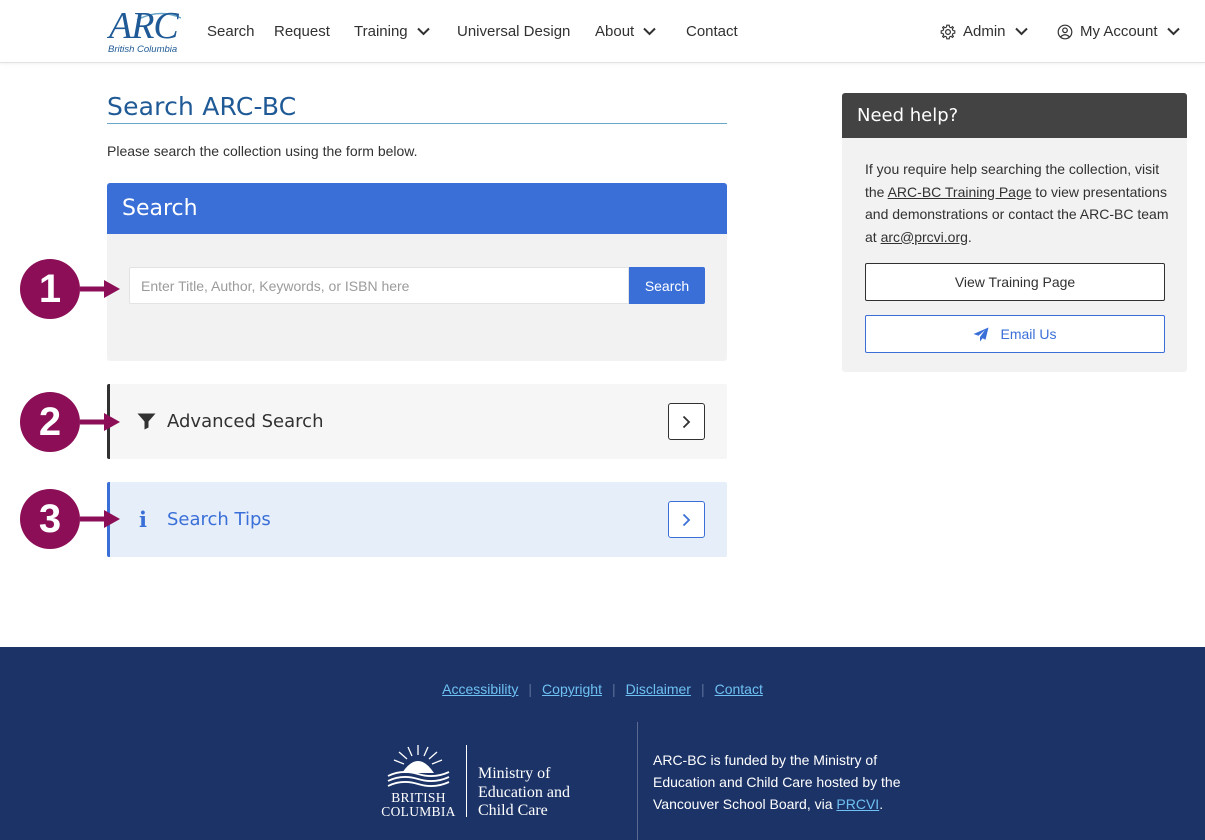  What do you see at coordinates (1028, 334) in the screenshot?
I see `email-us-label: Email Us` at bounding box center [1028, 334].